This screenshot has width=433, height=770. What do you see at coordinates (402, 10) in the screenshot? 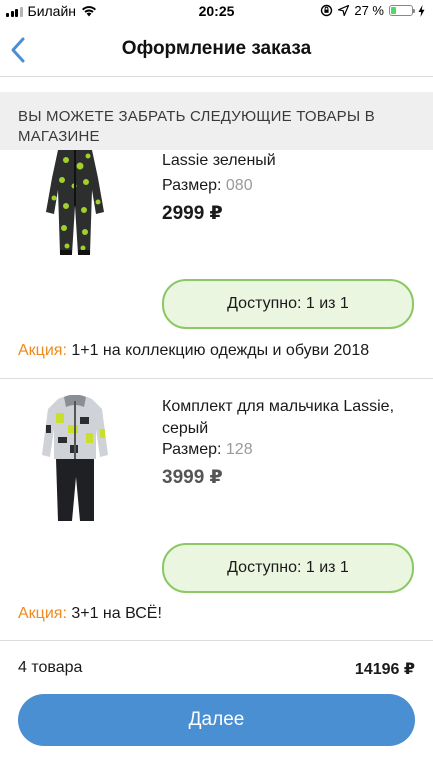
I see `battery-icon` at bounding box center [402, 10].